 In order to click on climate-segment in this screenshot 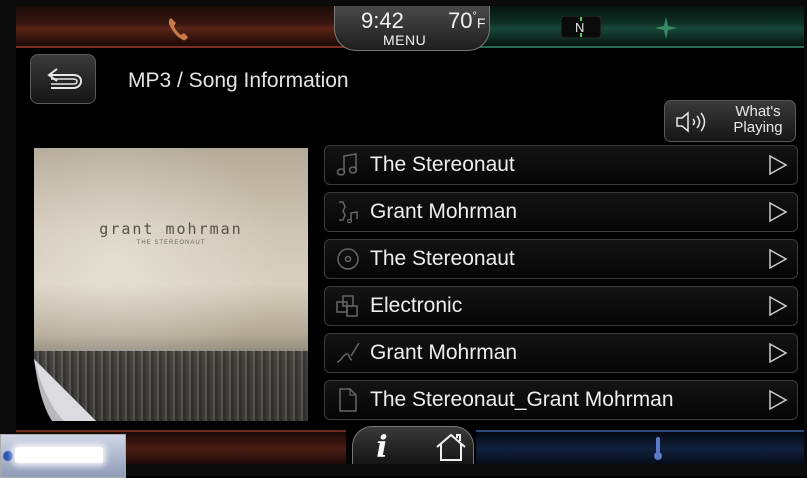, I will do `click(640, 447)`.